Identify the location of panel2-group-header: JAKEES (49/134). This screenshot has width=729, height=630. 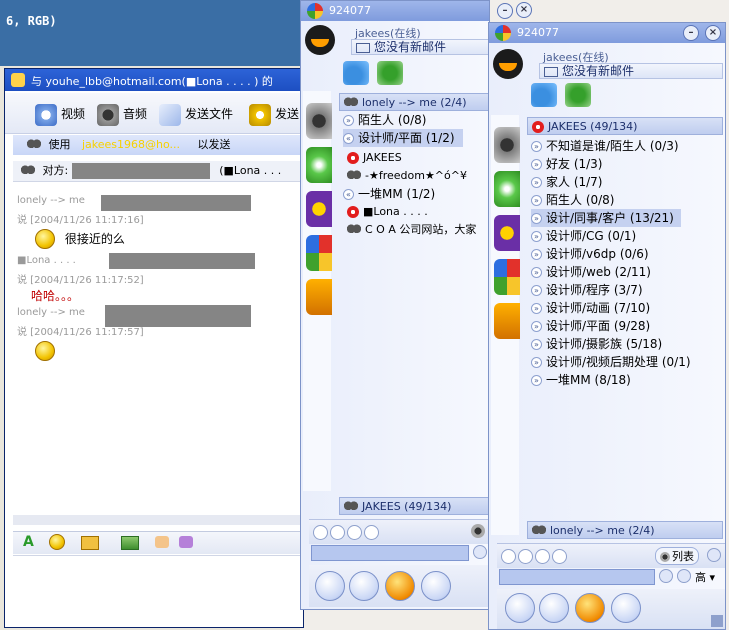
(625, 126).